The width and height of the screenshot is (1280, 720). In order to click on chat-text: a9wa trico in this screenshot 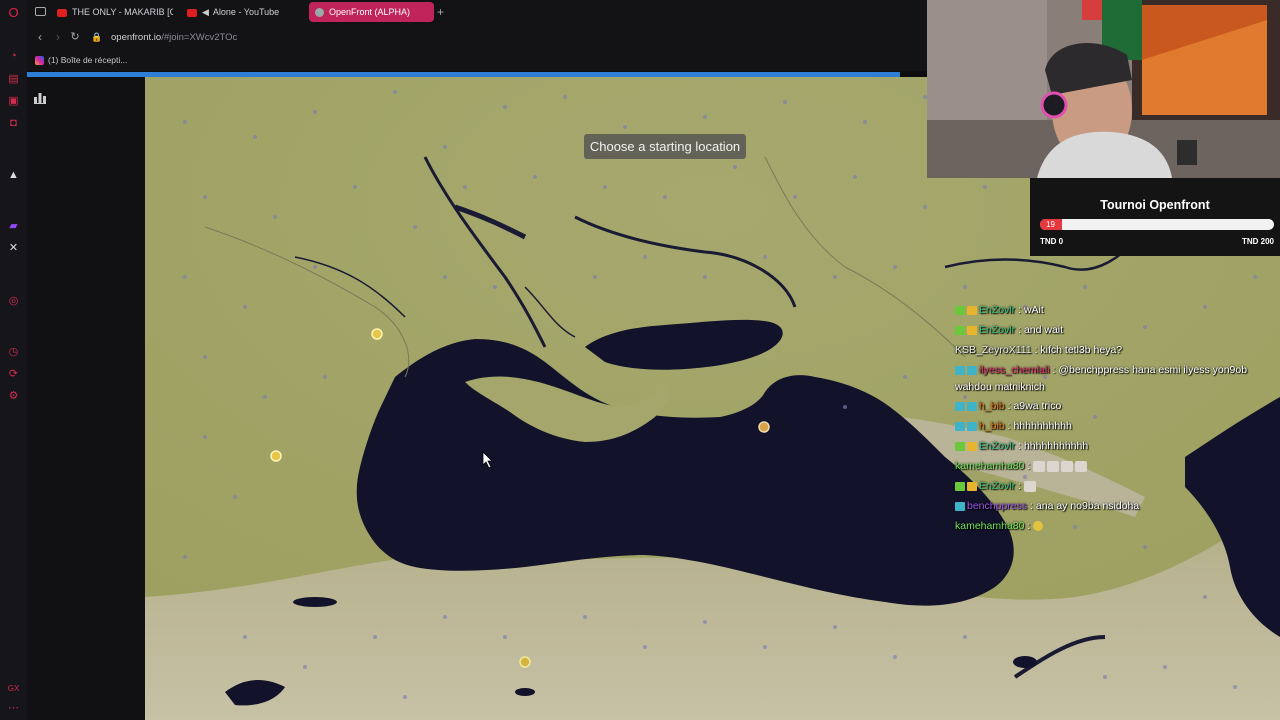, I will do `click(1037, 406)`.